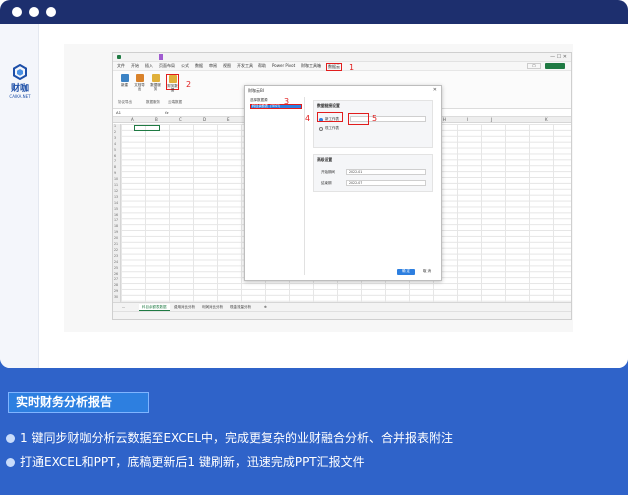  Describe the element at coordinates (228, 120) in the screenshot. I see `column-header: E` at that location.